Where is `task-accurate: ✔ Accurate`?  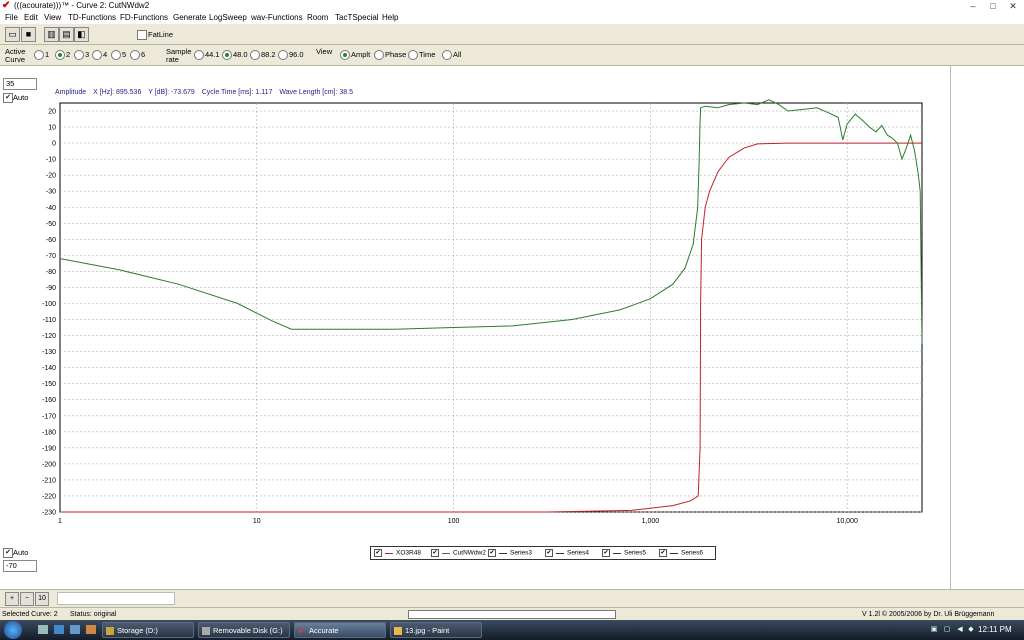
task-accurate: ✔ Accurate is located at coordinates (340, 630).